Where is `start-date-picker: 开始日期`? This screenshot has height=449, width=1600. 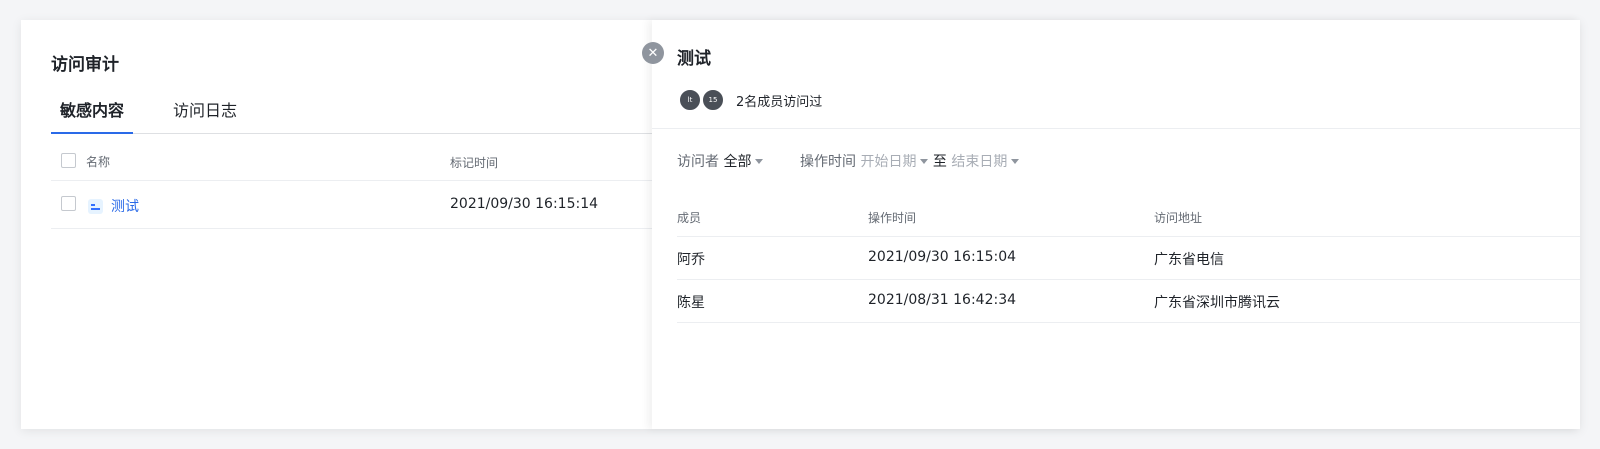
start-date-picker: 开始日期 is located at coordinates (888, 162).